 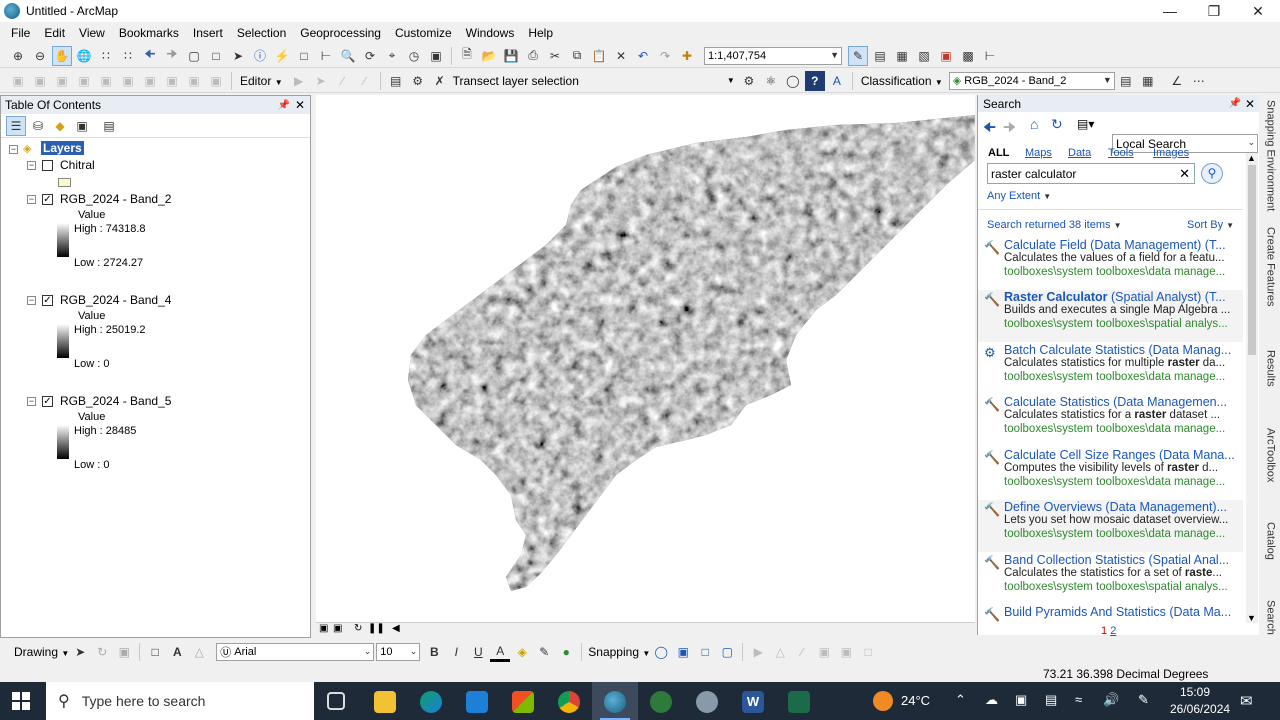 What do you see at coordinates (177, 652) in the screenshot?
I see `text-icon: A` at bounding box center [177, 652].